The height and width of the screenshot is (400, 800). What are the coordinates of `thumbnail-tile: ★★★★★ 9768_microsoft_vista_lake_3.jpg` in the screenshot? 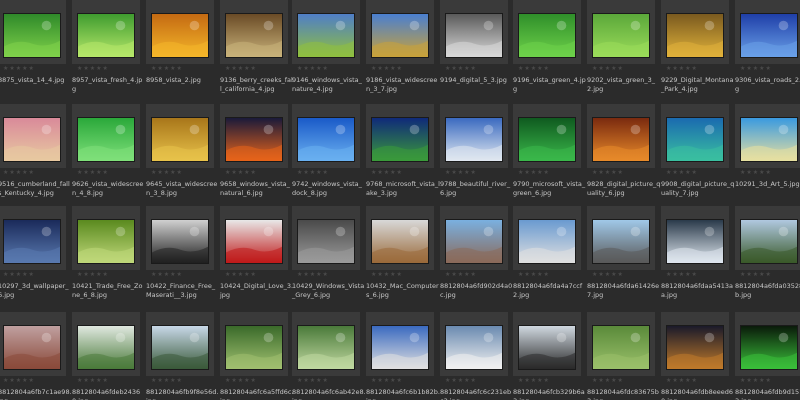 It's located at (403, 157).